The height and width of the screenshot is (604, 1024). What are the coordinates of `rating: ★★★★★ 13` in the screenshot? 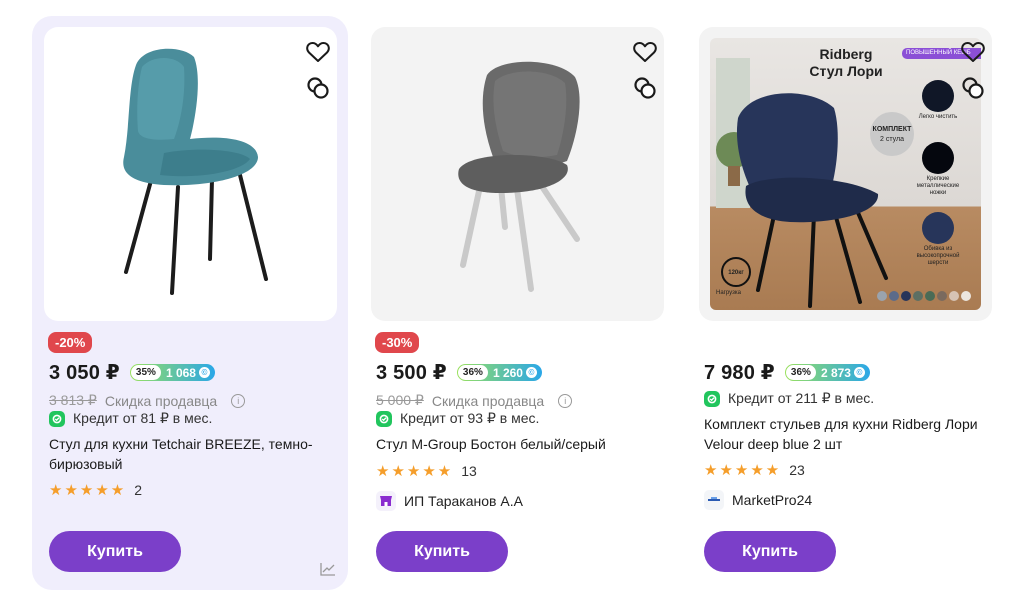 It's located at (426, 471).